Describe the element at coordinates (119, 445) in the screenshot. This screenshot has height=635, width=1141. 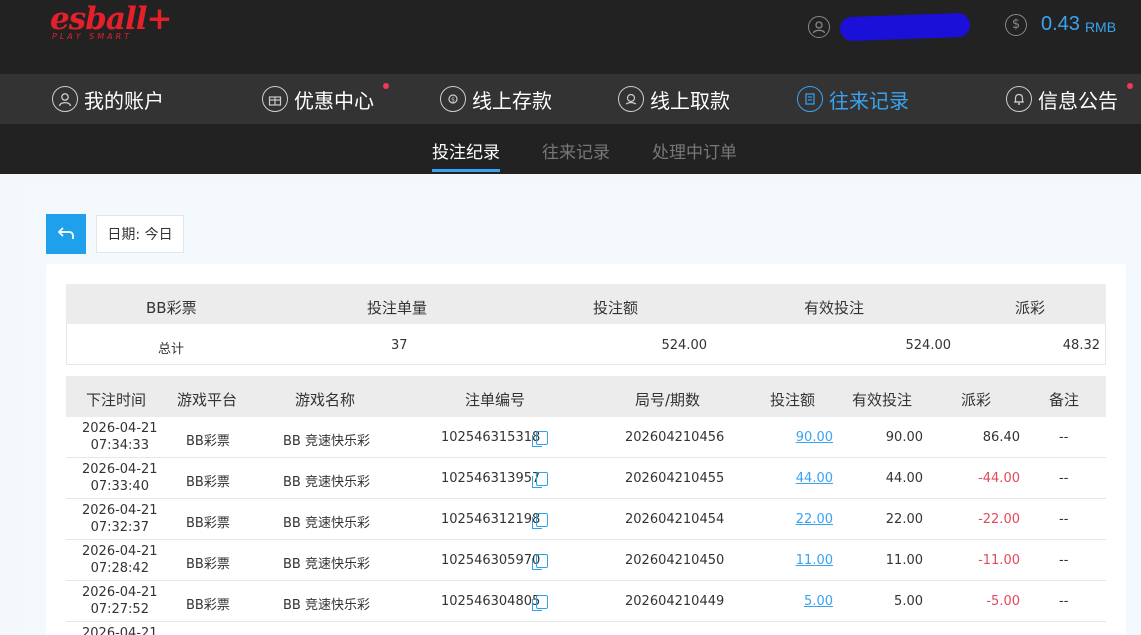
I see `bet-clock: 07:34:33` at that location.